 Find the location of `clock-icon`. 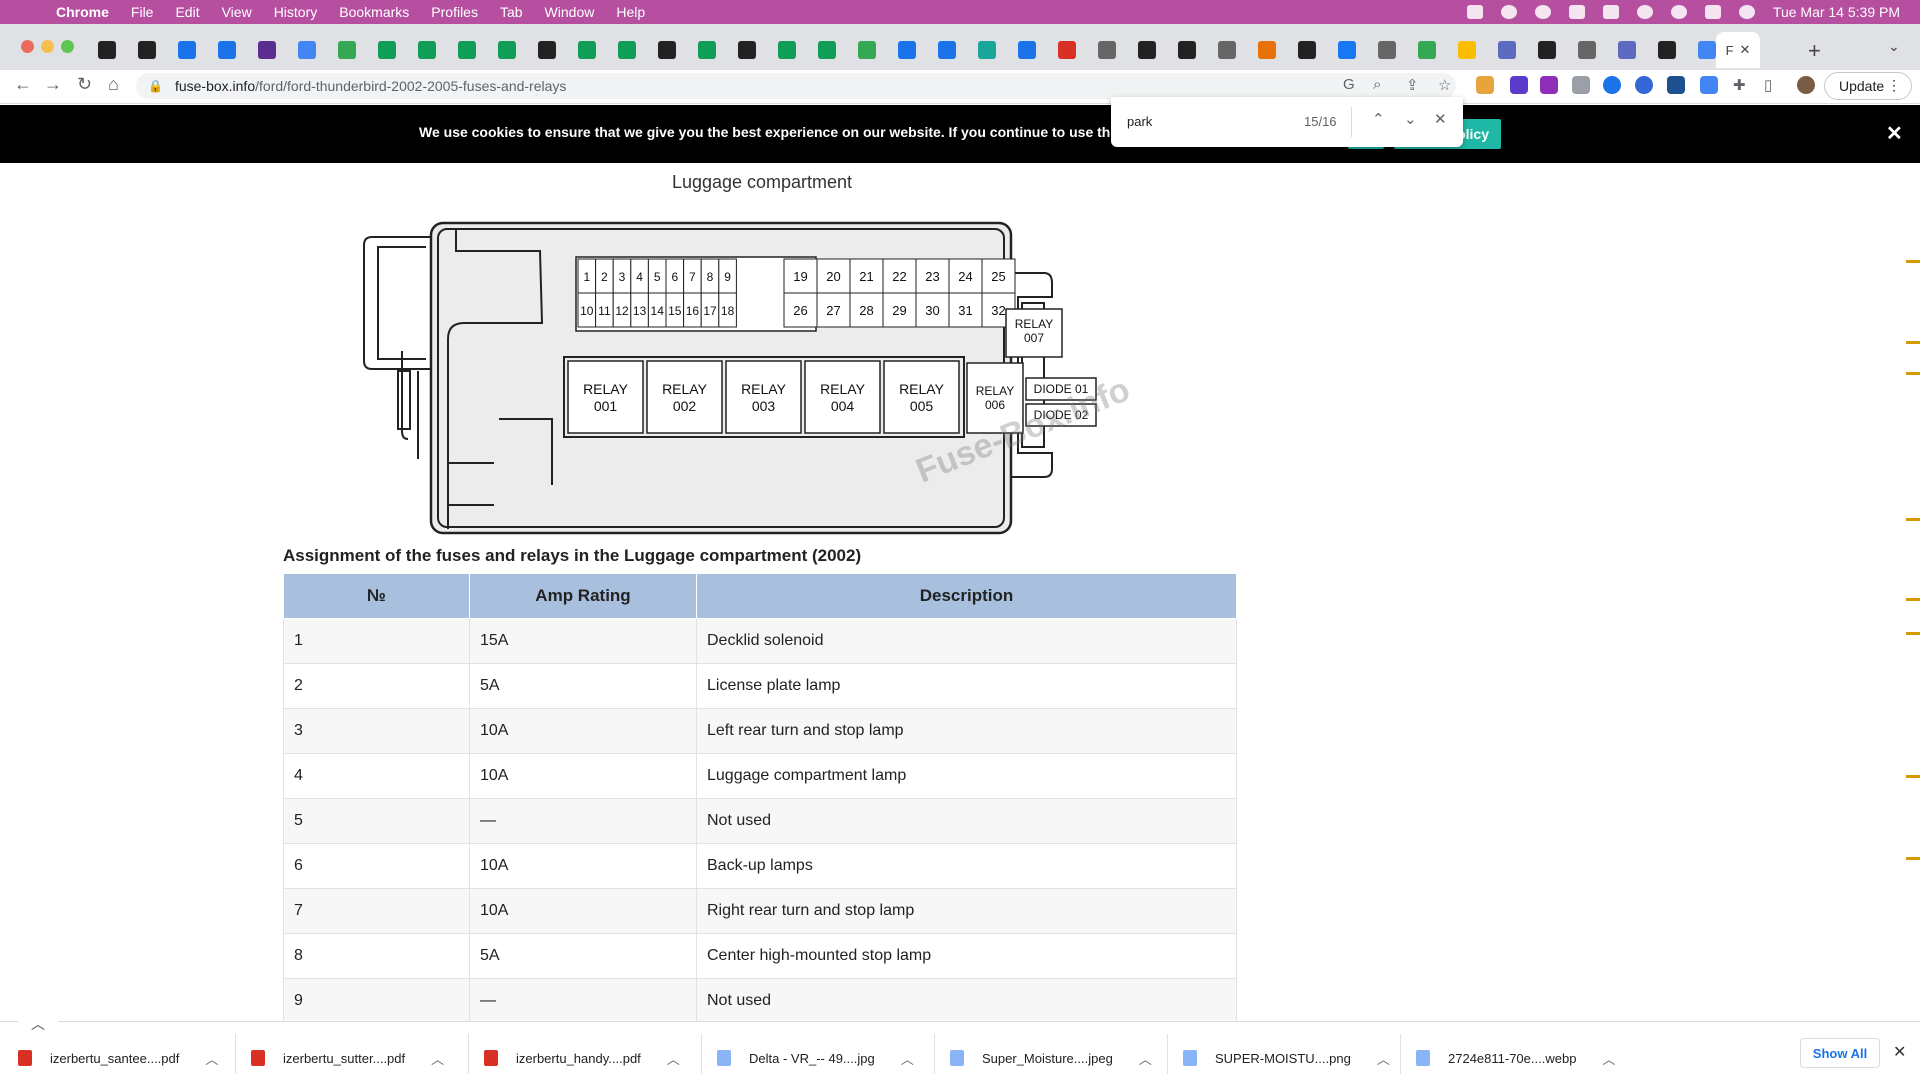

clock-icon is located at coordinates (1644, 12).